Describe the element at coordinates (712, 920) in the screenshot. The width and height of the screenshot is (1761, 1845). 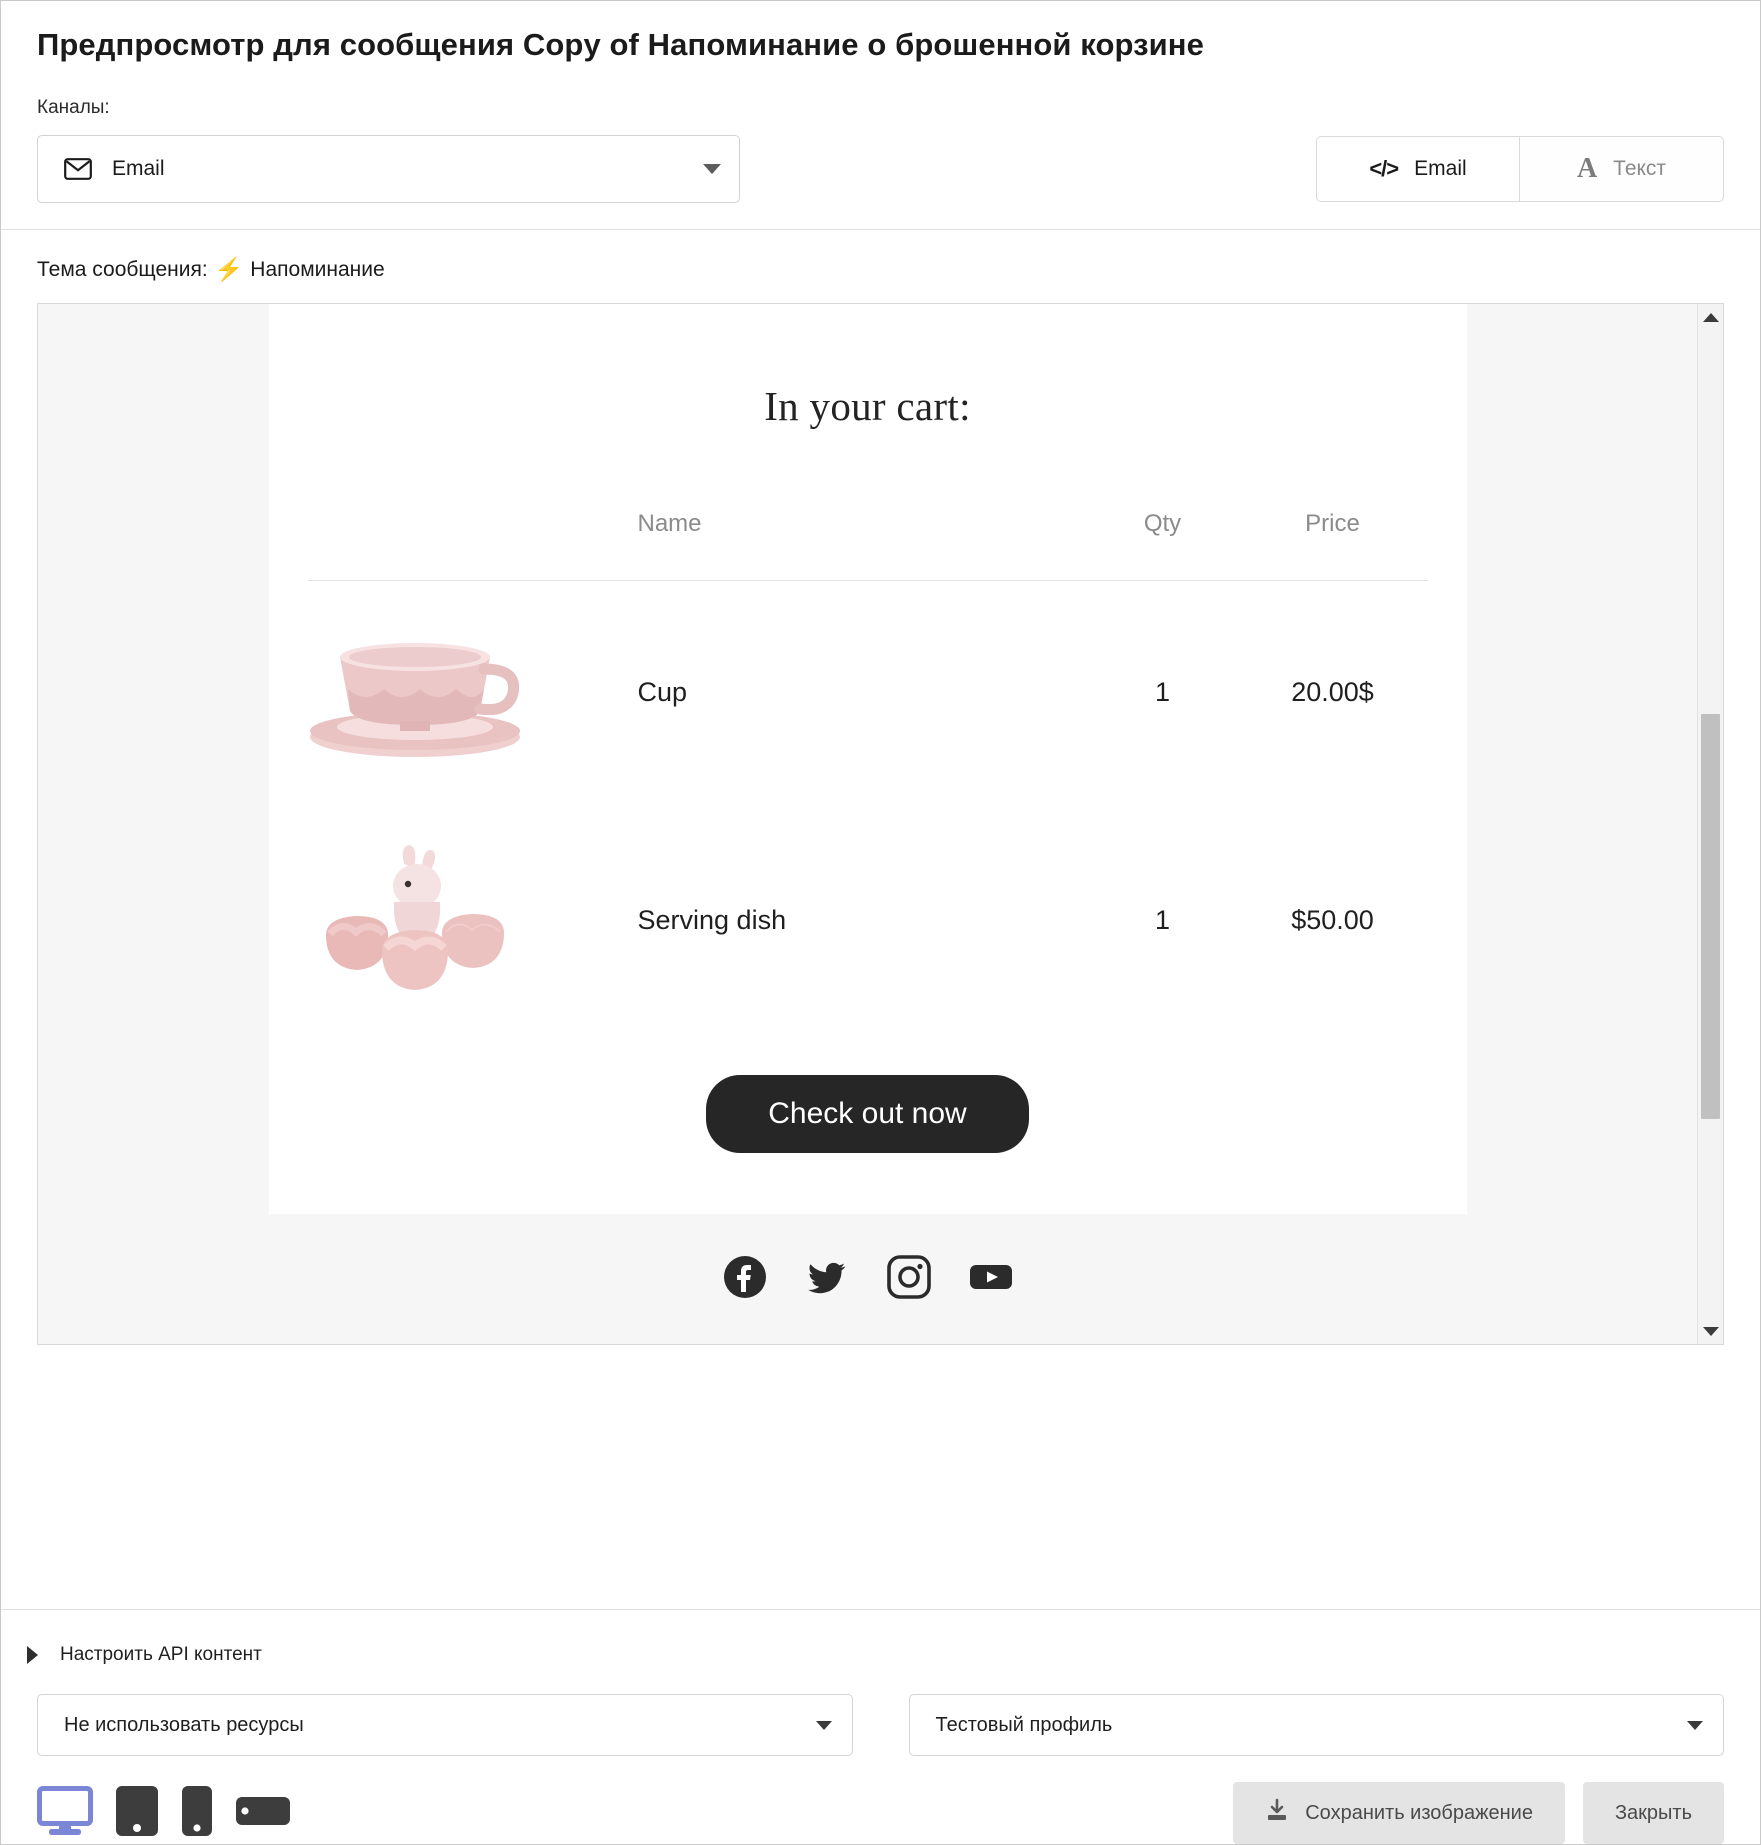
I see `product-name: Serving dish` at that location.